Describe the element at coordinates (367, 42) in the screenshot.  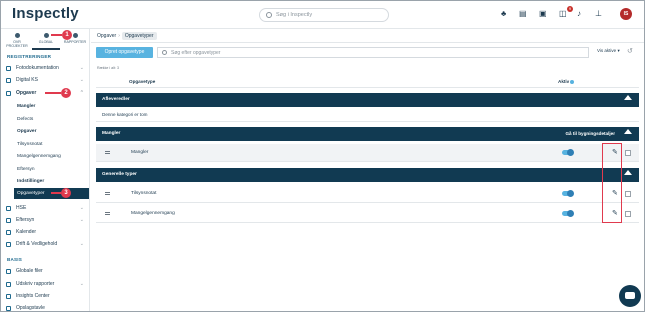
I see `divider` at that location.